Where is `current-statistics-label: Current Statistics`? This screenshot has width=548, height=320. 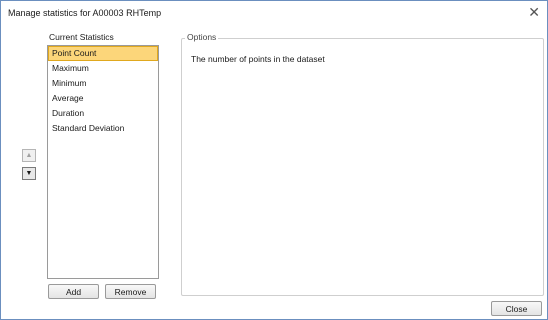
current-statistics-label: Current Statistics is located at coordinates (81, 37).